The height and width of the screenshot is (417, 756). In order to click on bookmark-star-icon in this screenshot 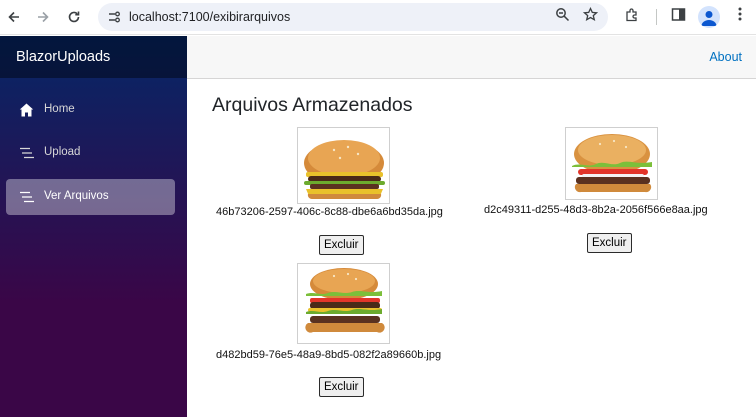, I will do `click(590, 14)`.